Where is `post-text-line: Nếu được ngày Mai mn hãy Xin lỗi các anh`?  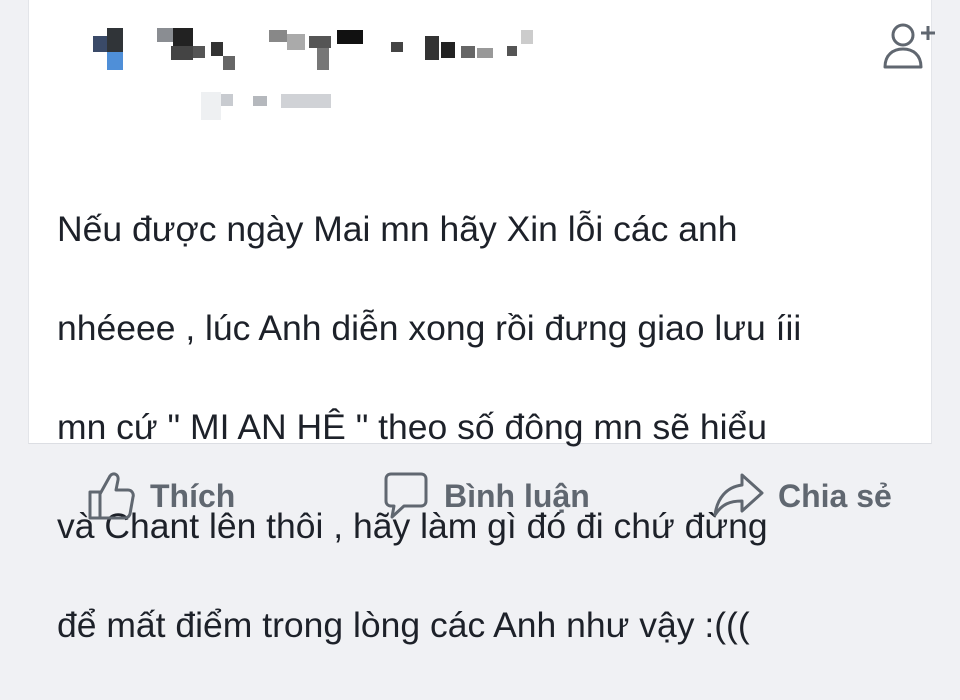
post-text-line: Nếu được ngày Mai mn hãy Xin lỗi các anh is located at coordinates (397, 228).